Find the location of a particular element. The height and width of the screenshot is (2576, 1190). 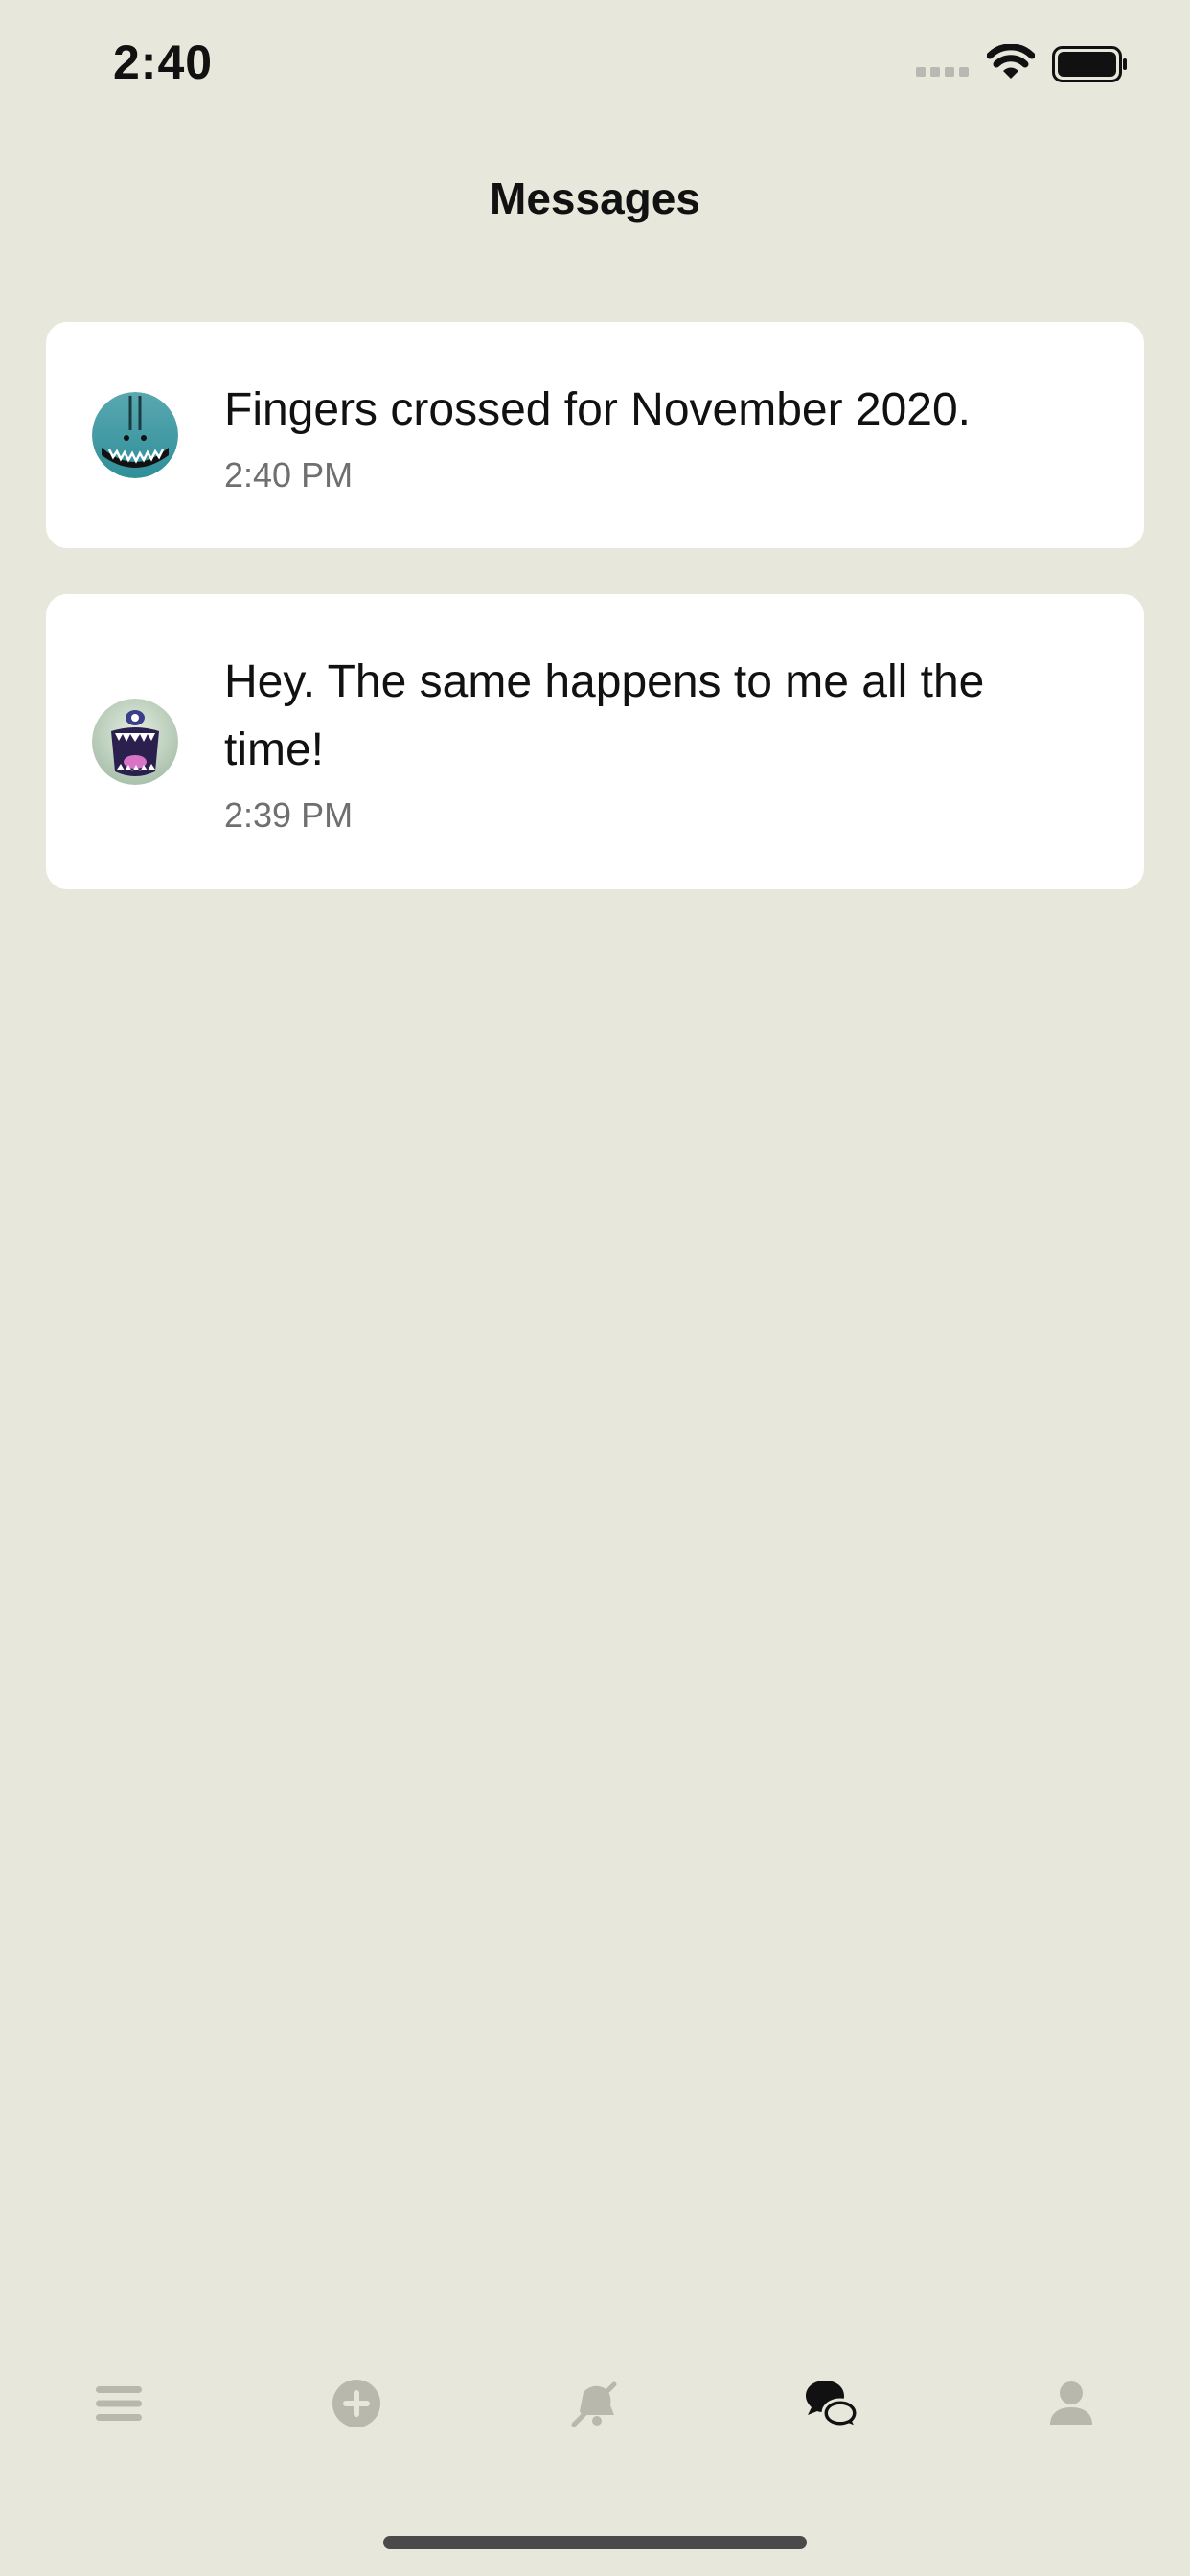

page-title: Messages is located at coordinates (595, 198).